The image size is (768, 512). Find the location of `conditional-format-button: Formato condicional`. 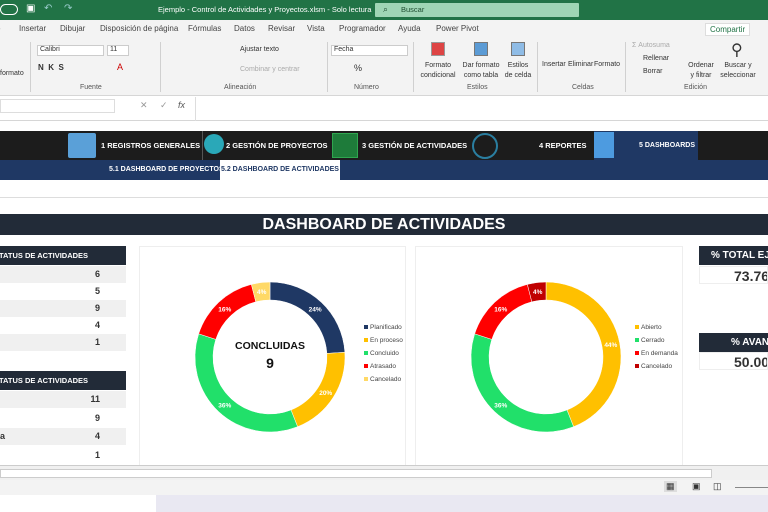

conditional-format-button: Formato condicional is located at coordinates (438, 71).